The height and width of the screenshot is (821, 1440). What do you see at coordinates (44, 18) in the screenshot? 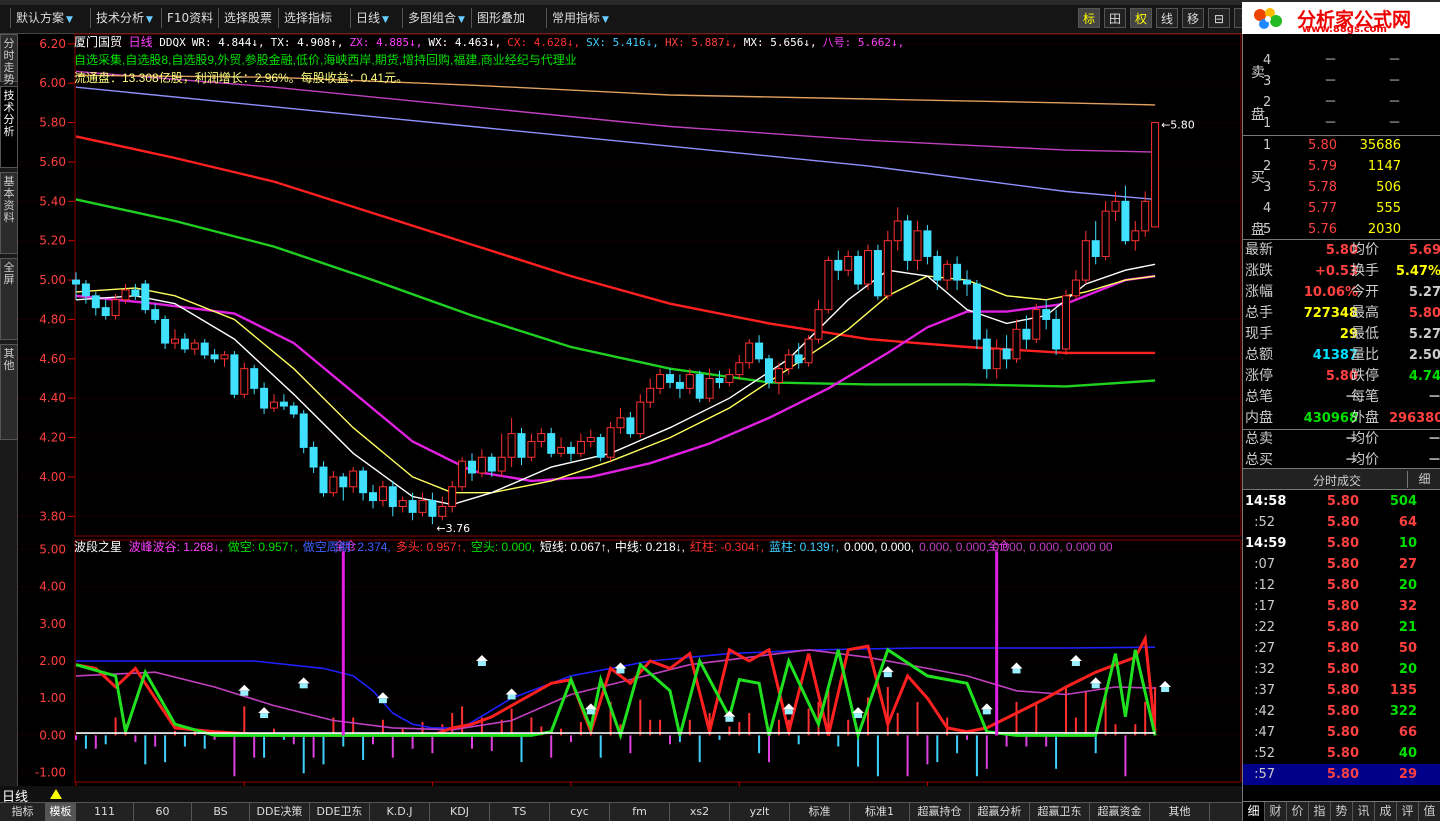
I see `toolbar-item-0: 默认方案 ▼` at bounding box center [44, 18].